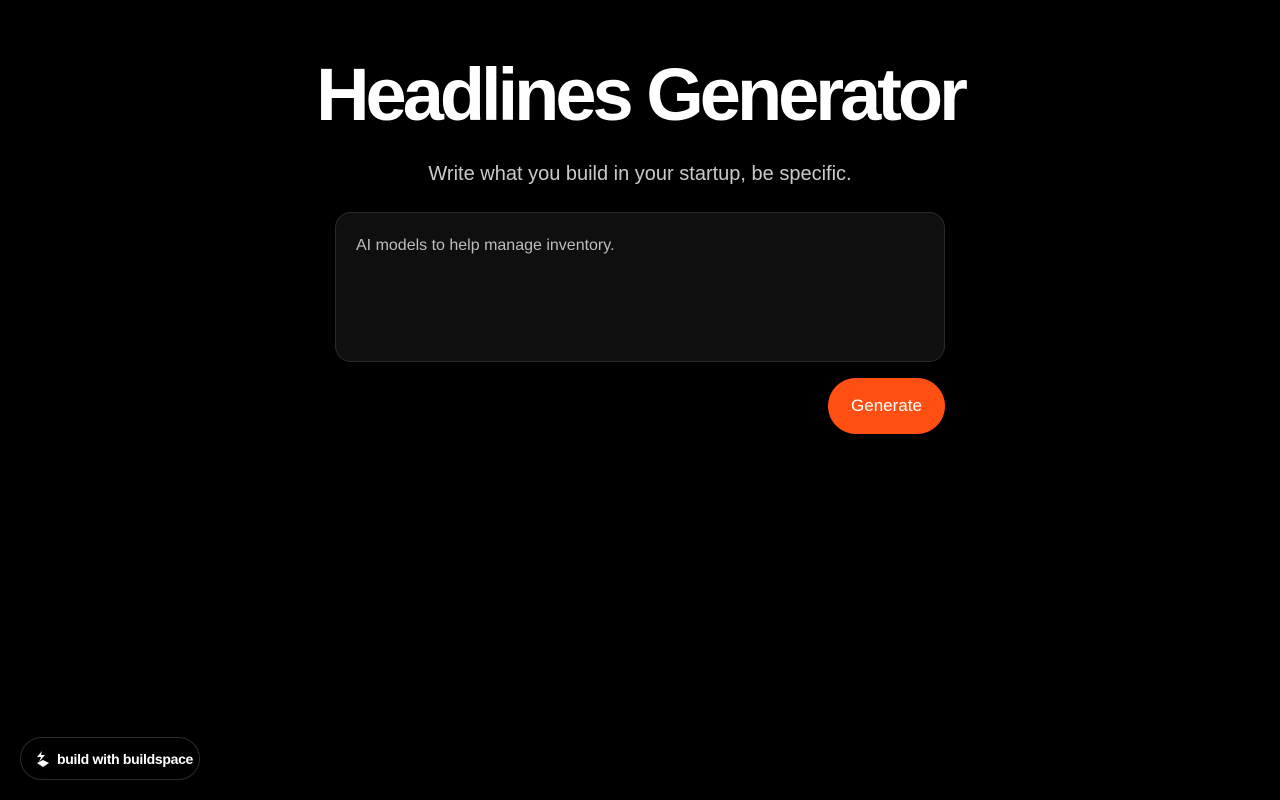  What do you see at coordinates (43, 759) in the screenshot?
I see `buildspace-logo-icon` at bounding box center [43, 759].